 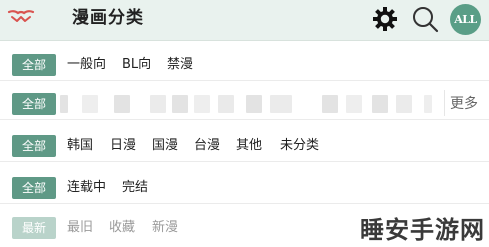 I want to click on filter-option: 连载中, so click(x=86, y=188).